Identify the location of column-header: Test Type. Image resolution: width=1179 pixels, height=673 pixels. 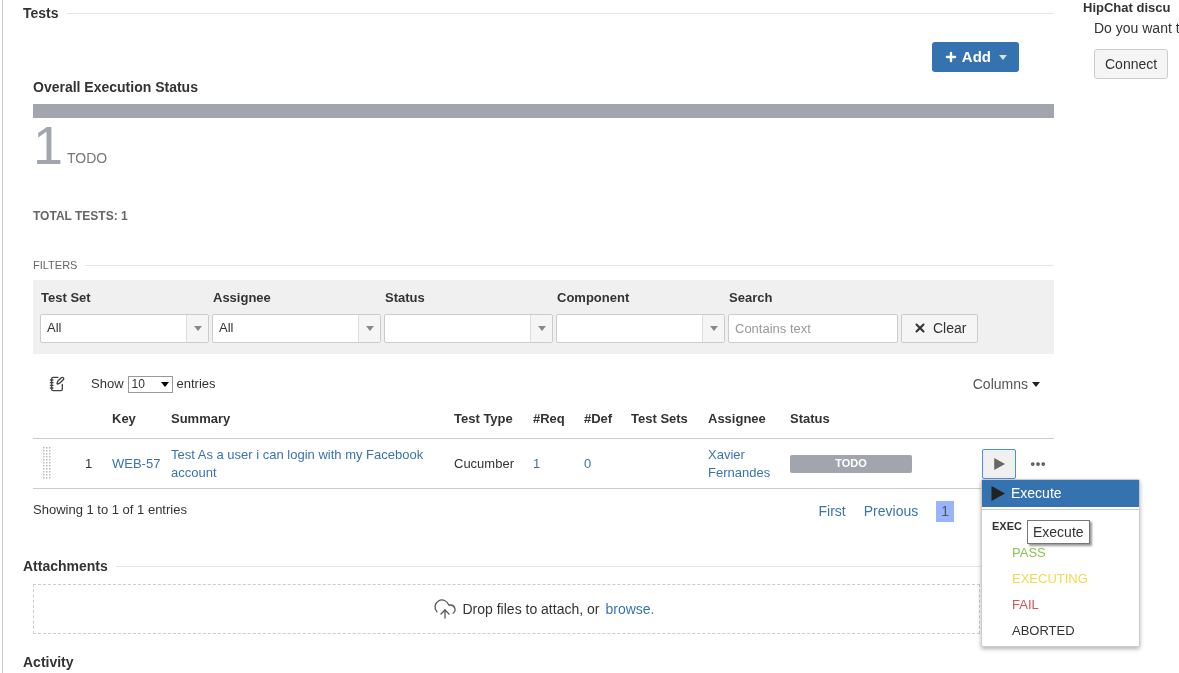
(484, 418).